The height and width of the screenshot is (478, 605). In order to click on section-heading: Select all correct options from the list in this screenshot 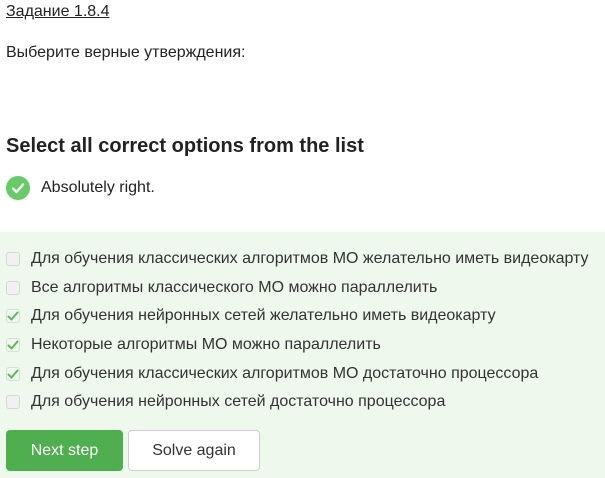, I will do `click(185, 146)`.